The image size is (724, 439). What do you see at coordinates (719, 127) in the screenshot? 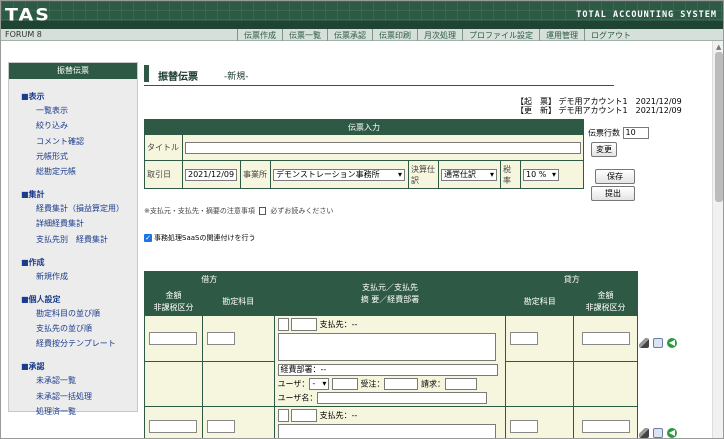
I see `scroll-thumb` at bounding box center [719, 127].